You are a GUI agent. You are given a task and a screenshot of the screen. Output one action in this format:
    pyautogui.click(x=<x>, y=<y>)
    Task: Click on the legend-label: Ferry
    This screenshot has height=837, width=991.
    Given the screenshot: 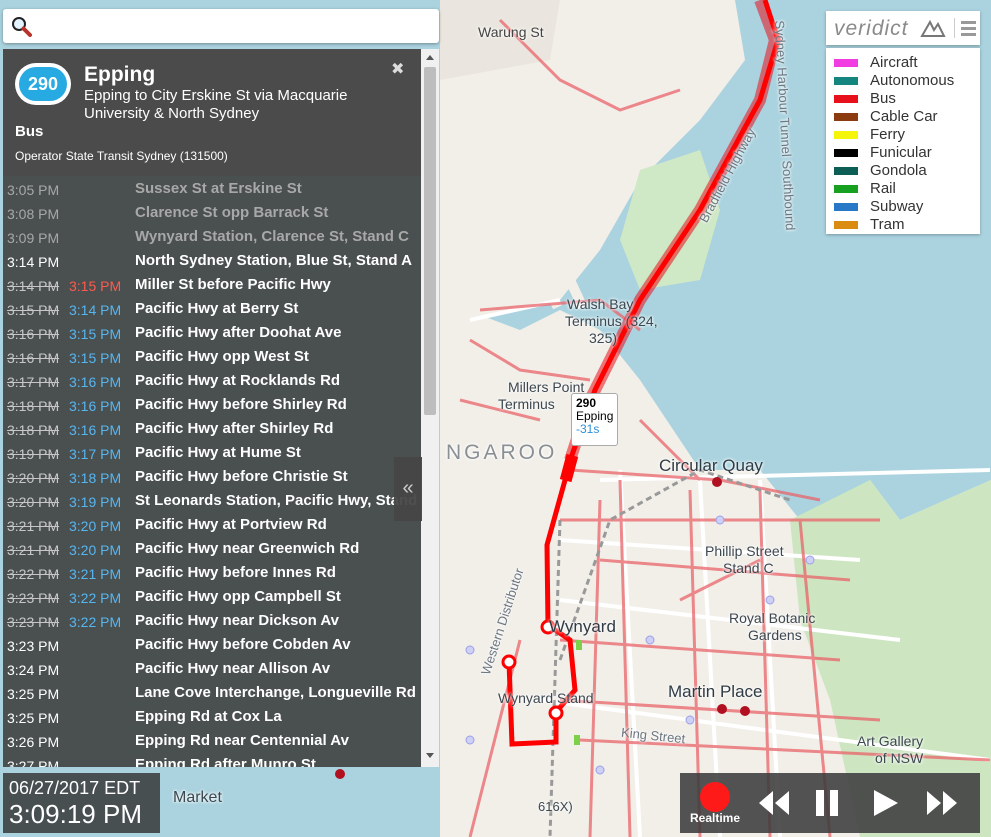 What is the action you would take?
    pyautogui.click(x=887, y=134)
    